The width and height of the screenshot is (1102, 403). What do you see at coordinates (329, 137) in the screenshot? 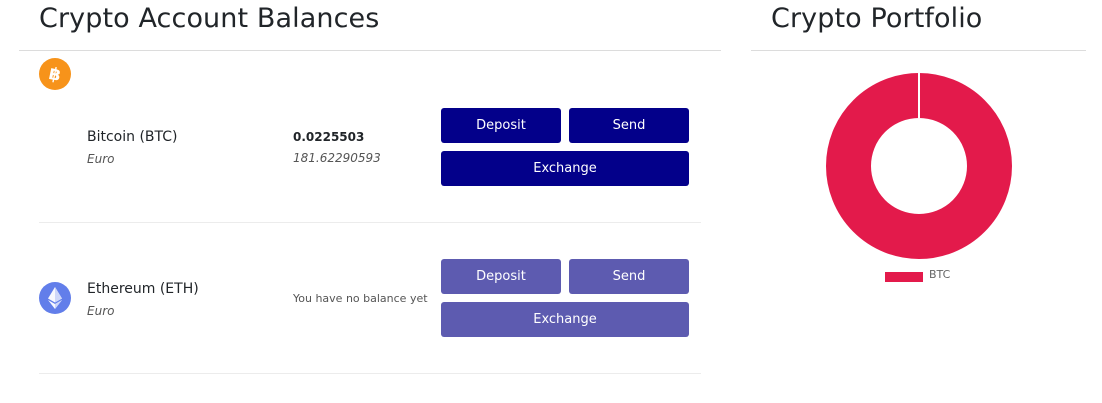
I see `balance-amount-btc: 0.0225503` at bounding box center [329, 137].